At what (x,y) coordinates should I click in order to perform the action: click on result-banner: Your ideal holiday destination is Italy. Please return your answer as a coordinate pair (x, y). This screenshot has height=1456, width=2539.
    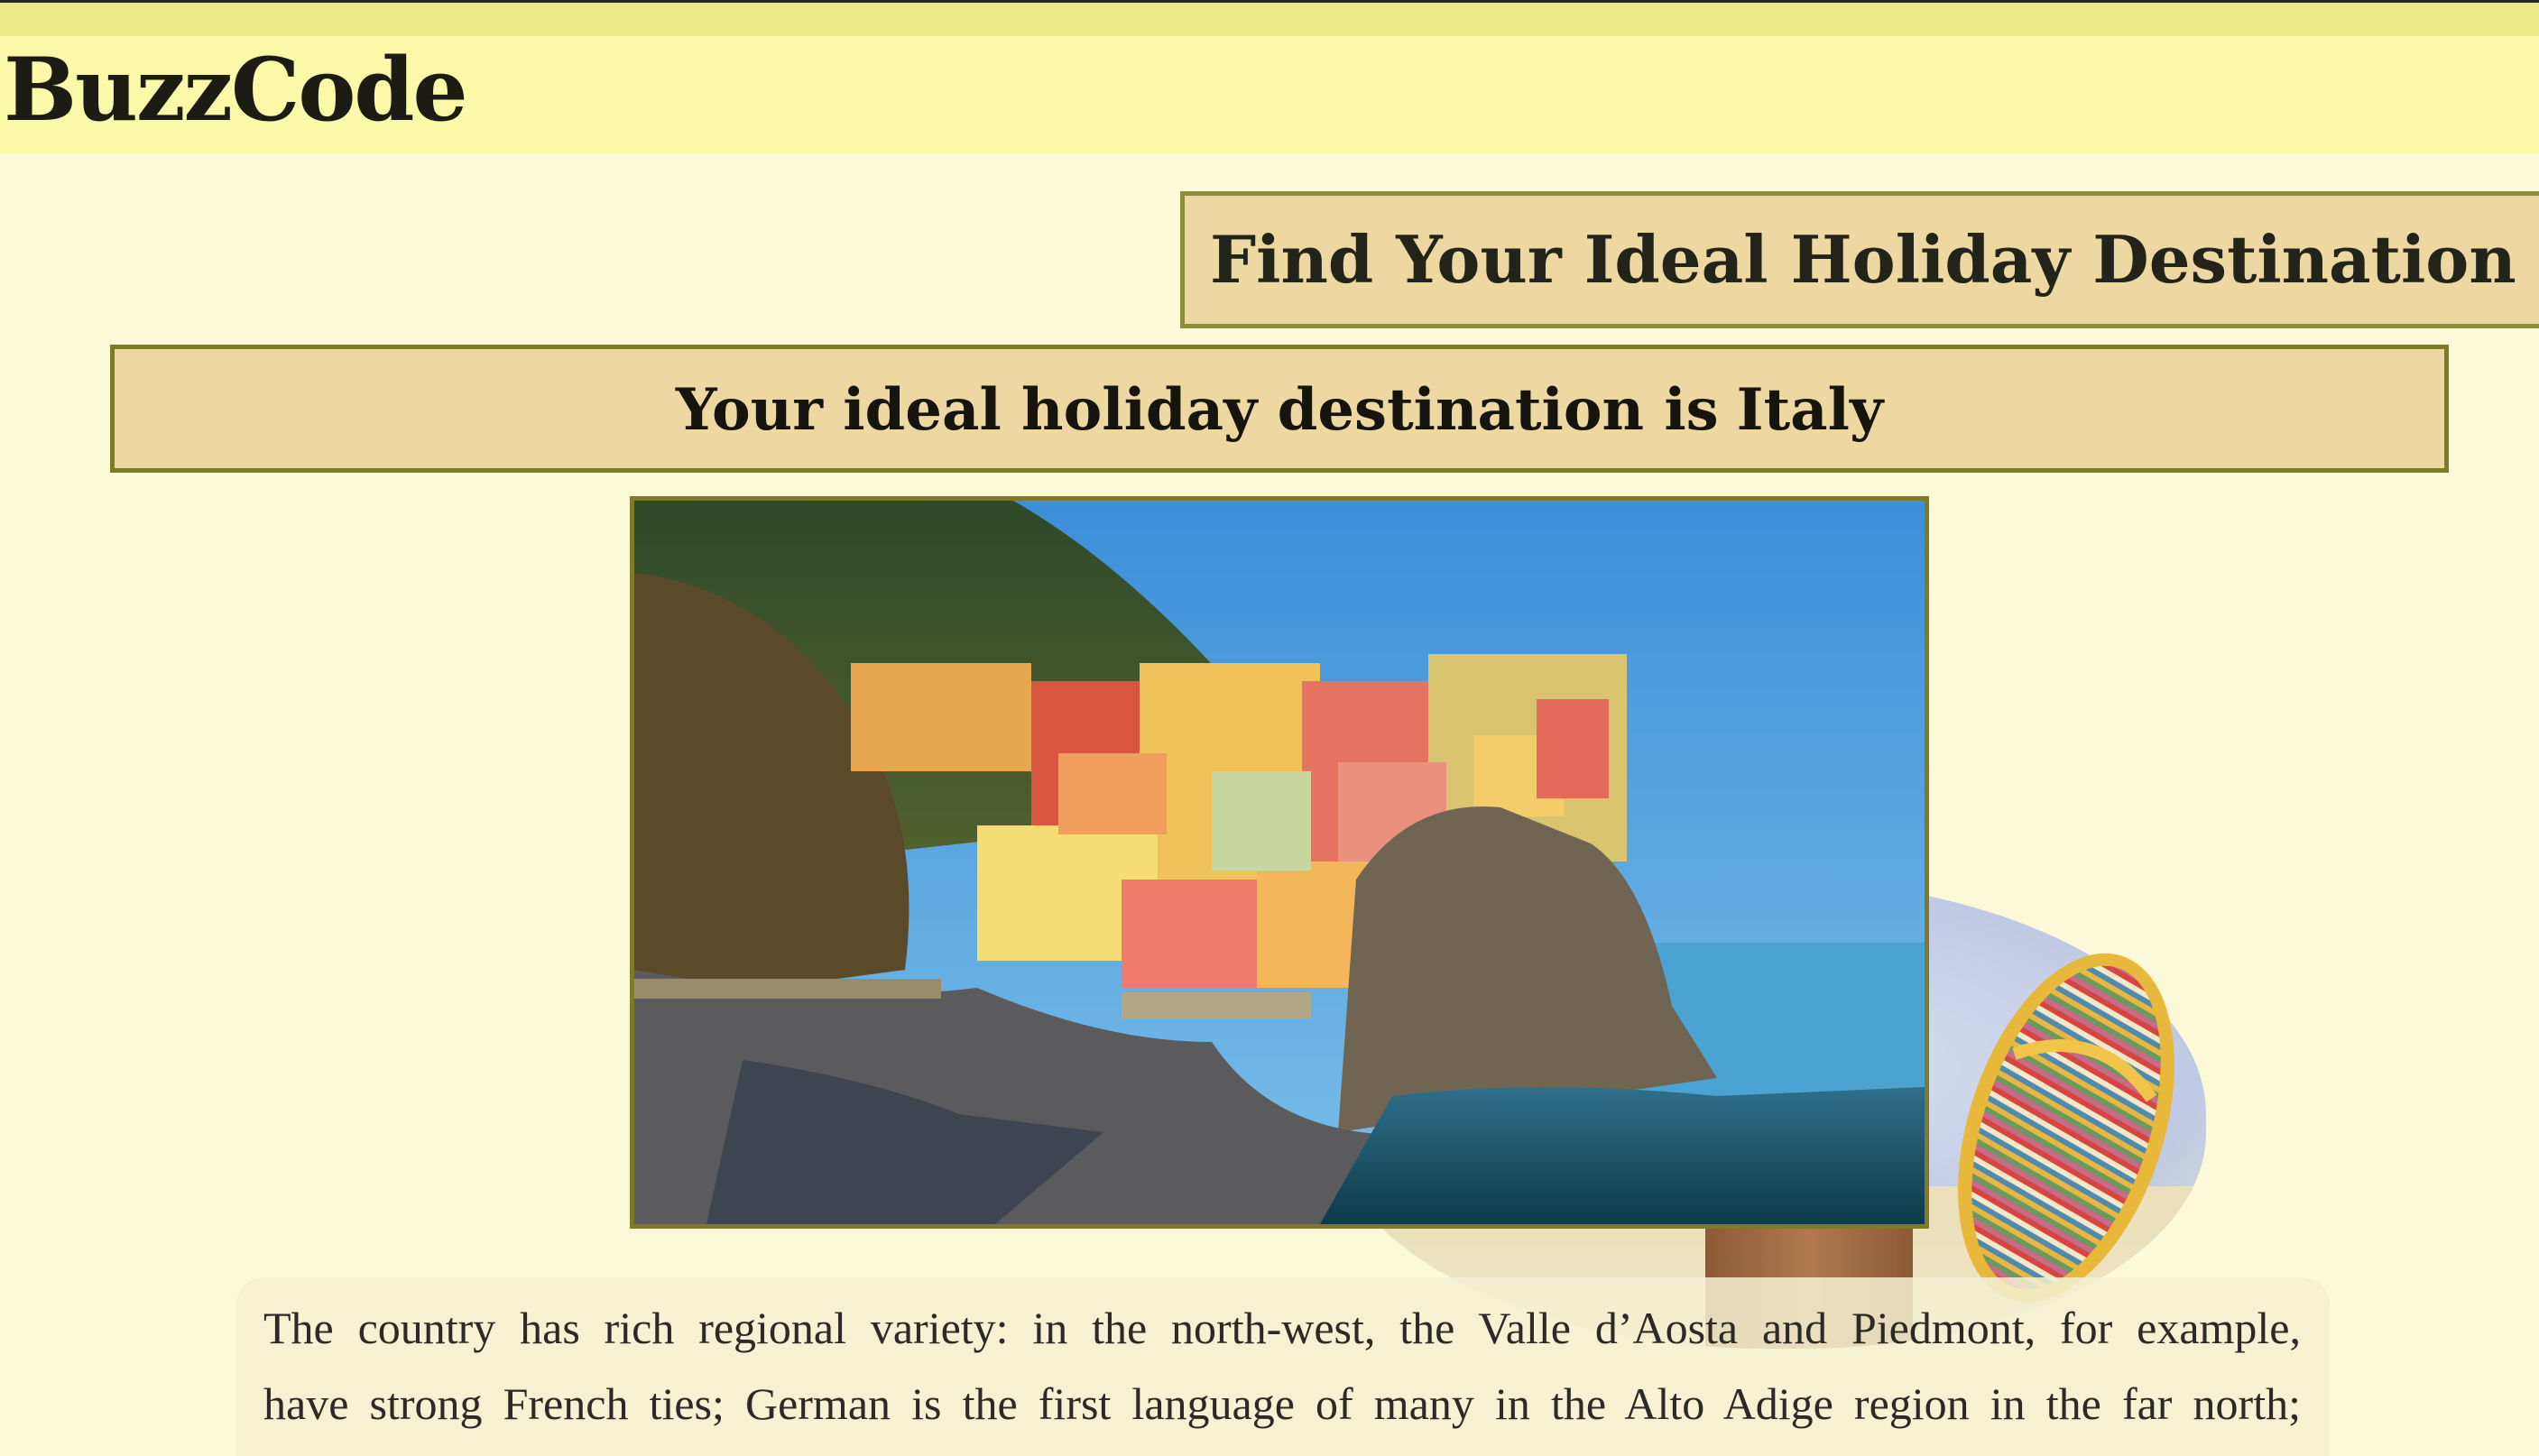
    Looking at the image, I should click on (1279, 409).